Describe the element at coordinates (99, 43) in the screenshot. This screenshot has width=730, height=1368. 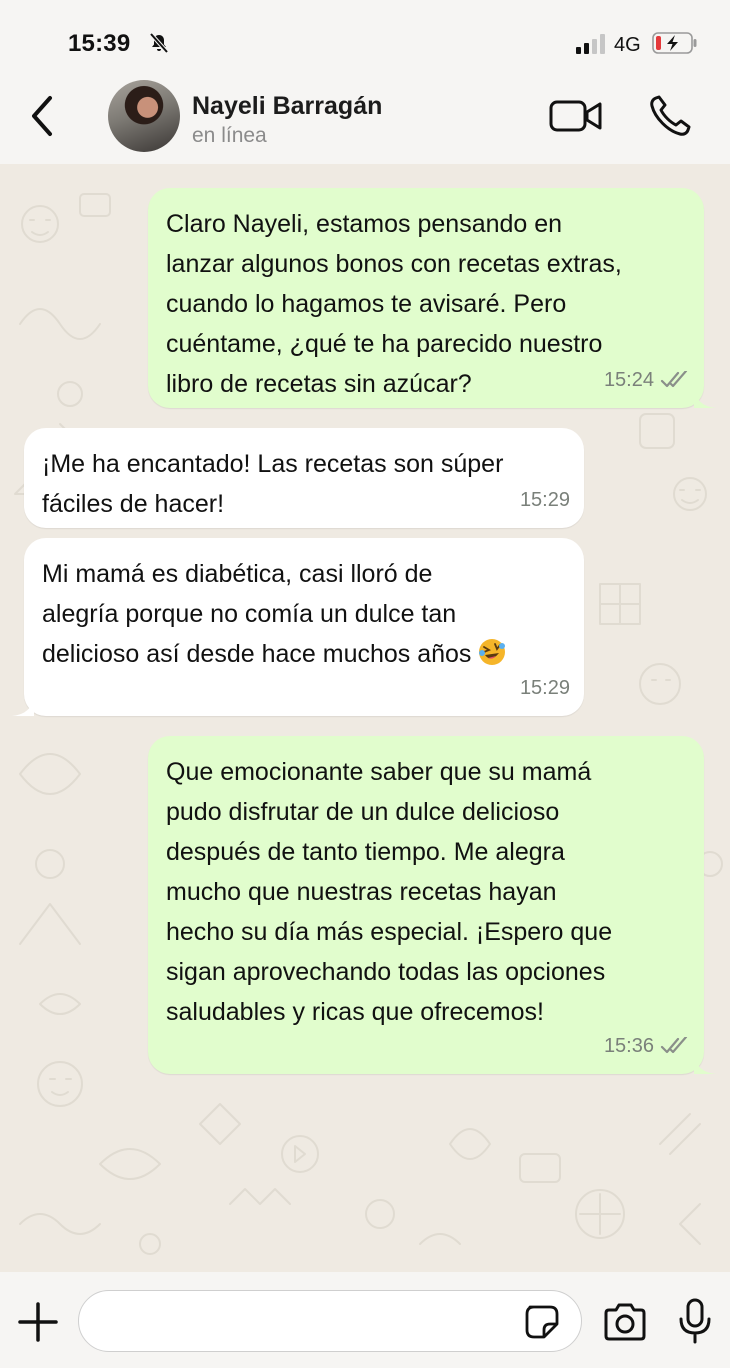
I see `status-time: 15:39` at that location.